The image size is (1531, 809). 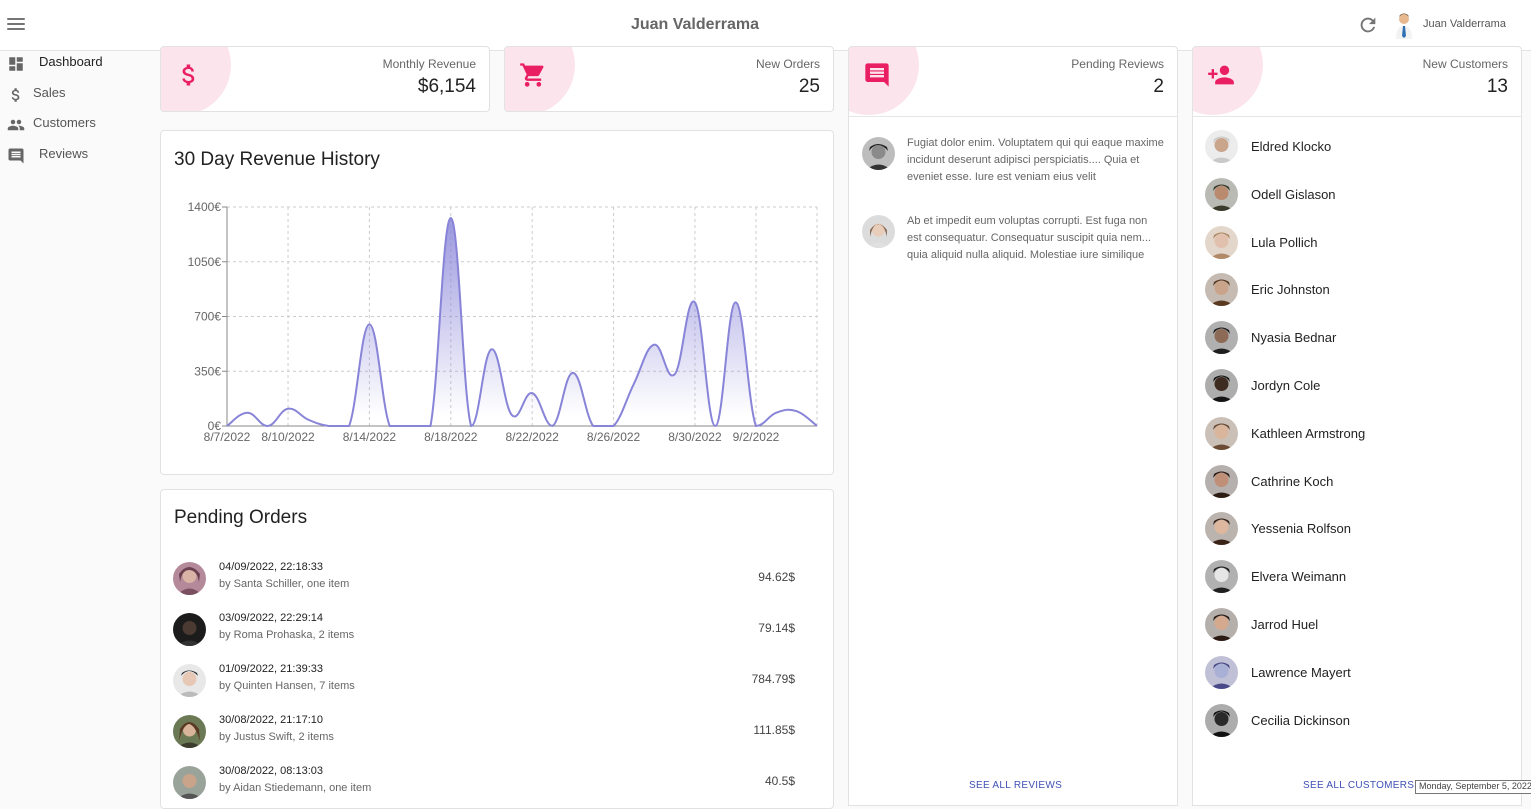 What do you see at coordinates (614, 437) in the screenshot?
I see `x-tick-label: 8/26/2022` at bounding box center [614, 437].